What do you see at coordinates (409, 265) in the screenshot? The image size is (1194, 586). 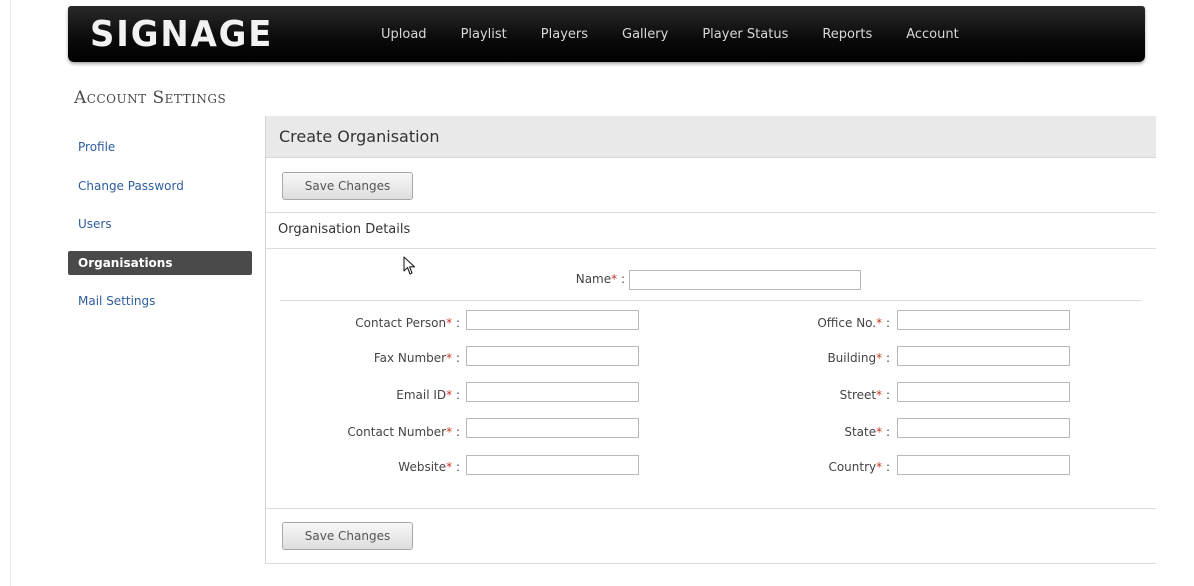 I see `mouse-cursor-icon` at bounding box center [409, 265].